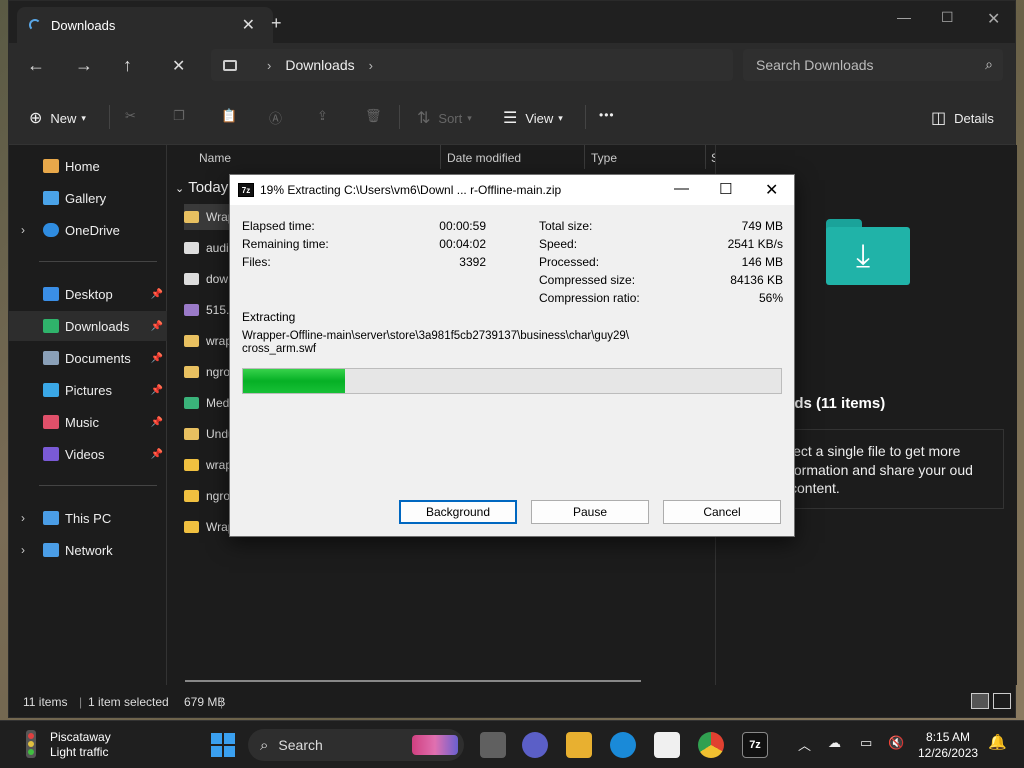 This screenshot has height=768, width=1024. What do you see at coordinates (815, 65) in the screenshot?
I see `search-placeholder: Search Downloads` at bounding box center [815, 65].